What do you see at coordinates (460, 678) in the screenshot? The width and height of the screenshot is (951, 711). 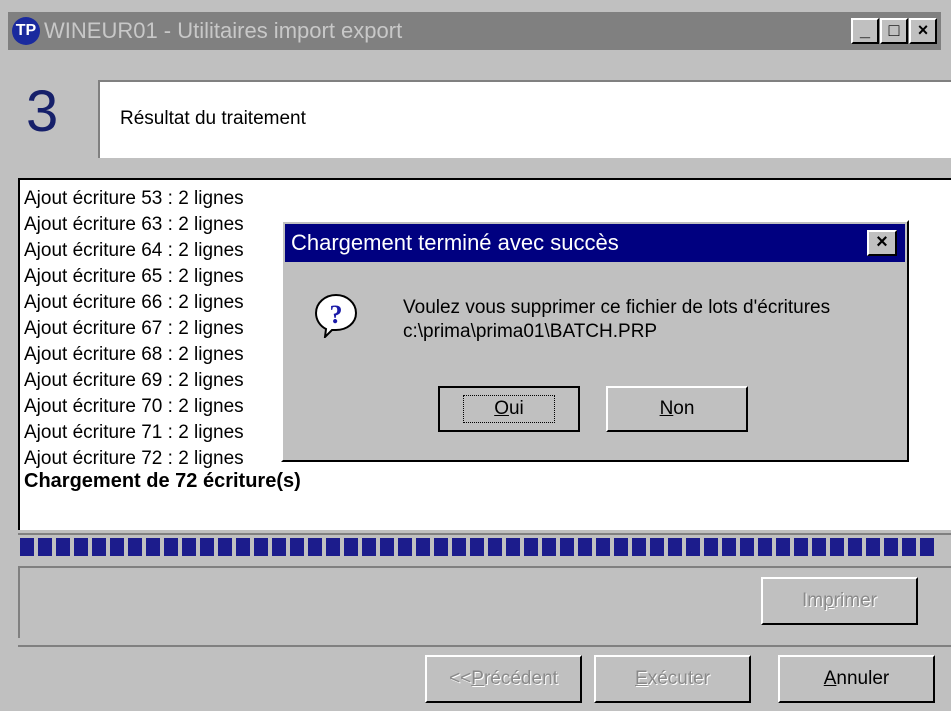 I see `previous-label-prefix: <<` at bounding box center [460, 678].